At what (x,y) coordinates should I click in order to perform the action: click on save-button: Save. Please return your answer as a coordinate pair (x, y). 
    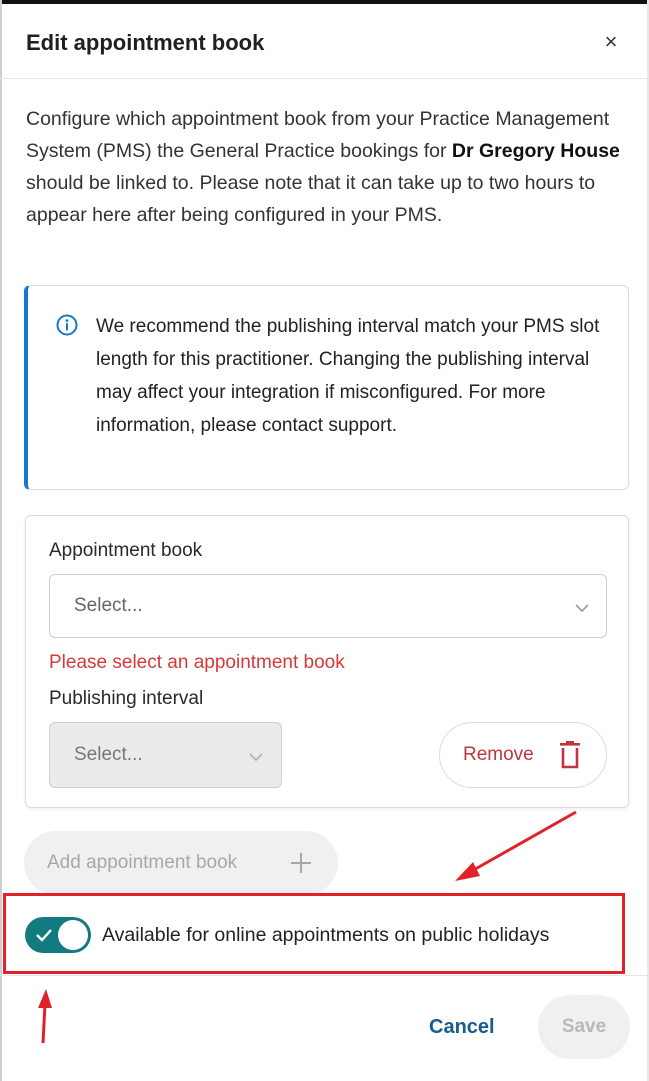
    Looking at the image, I should click on (584, 1027).